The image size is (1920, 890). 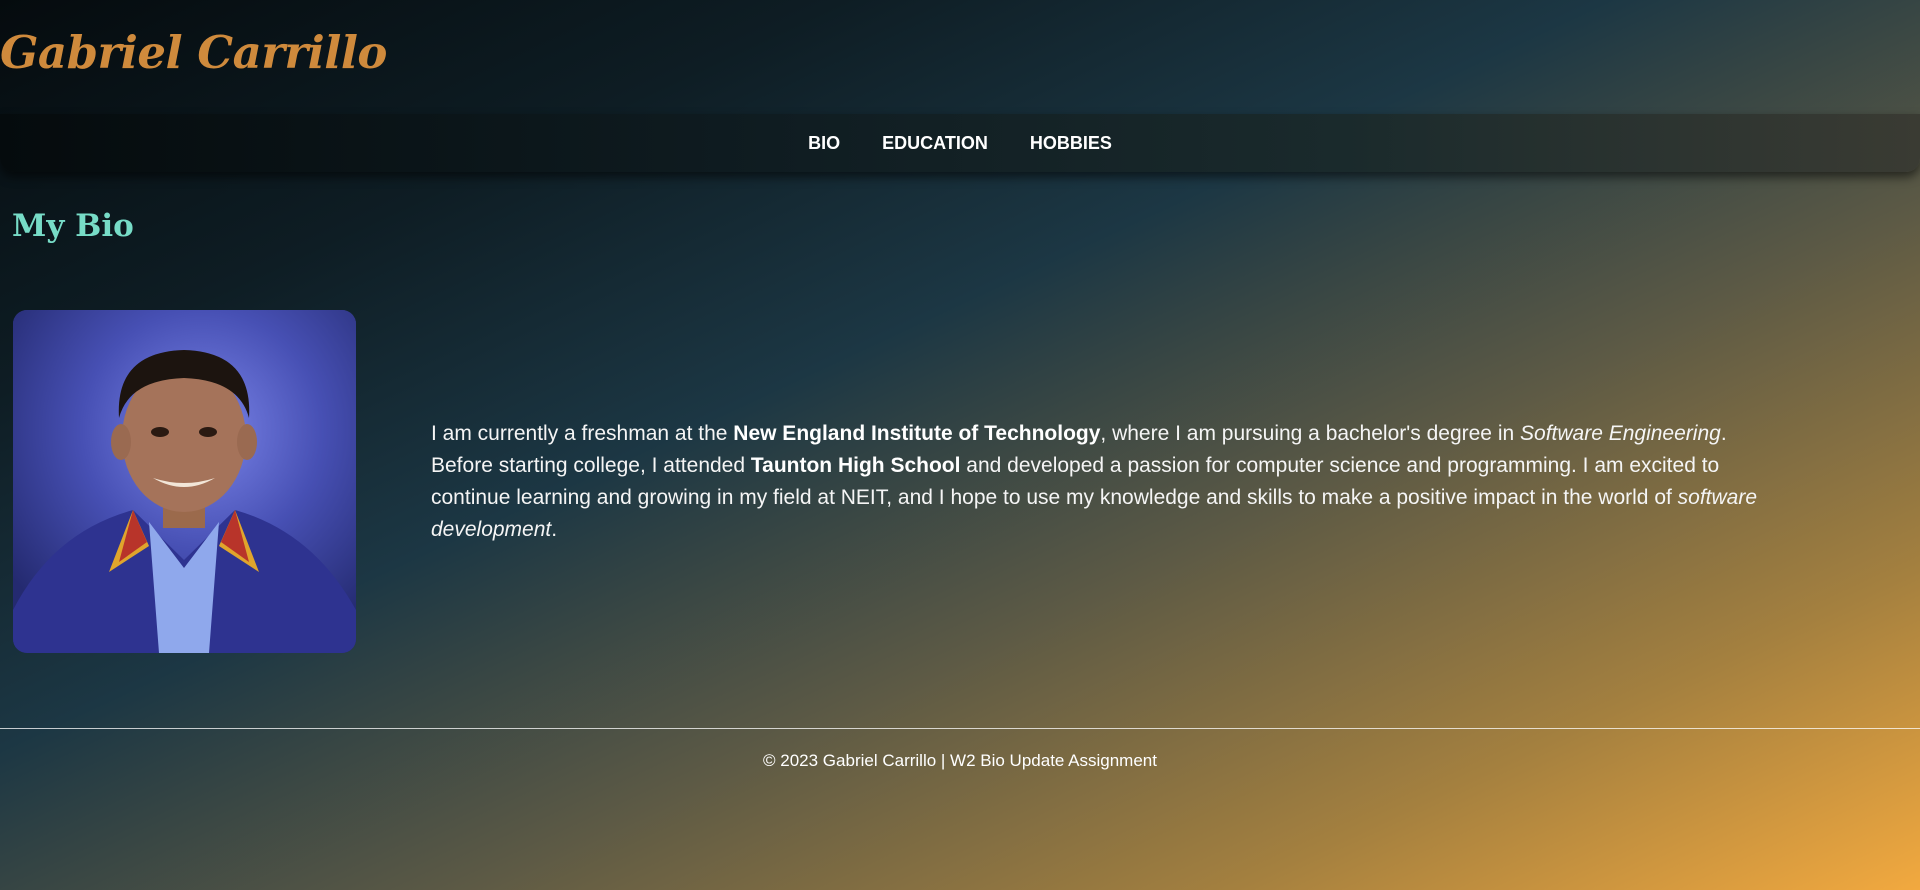 I want to click on bio-text-5: ., so click(x=554, y=529).